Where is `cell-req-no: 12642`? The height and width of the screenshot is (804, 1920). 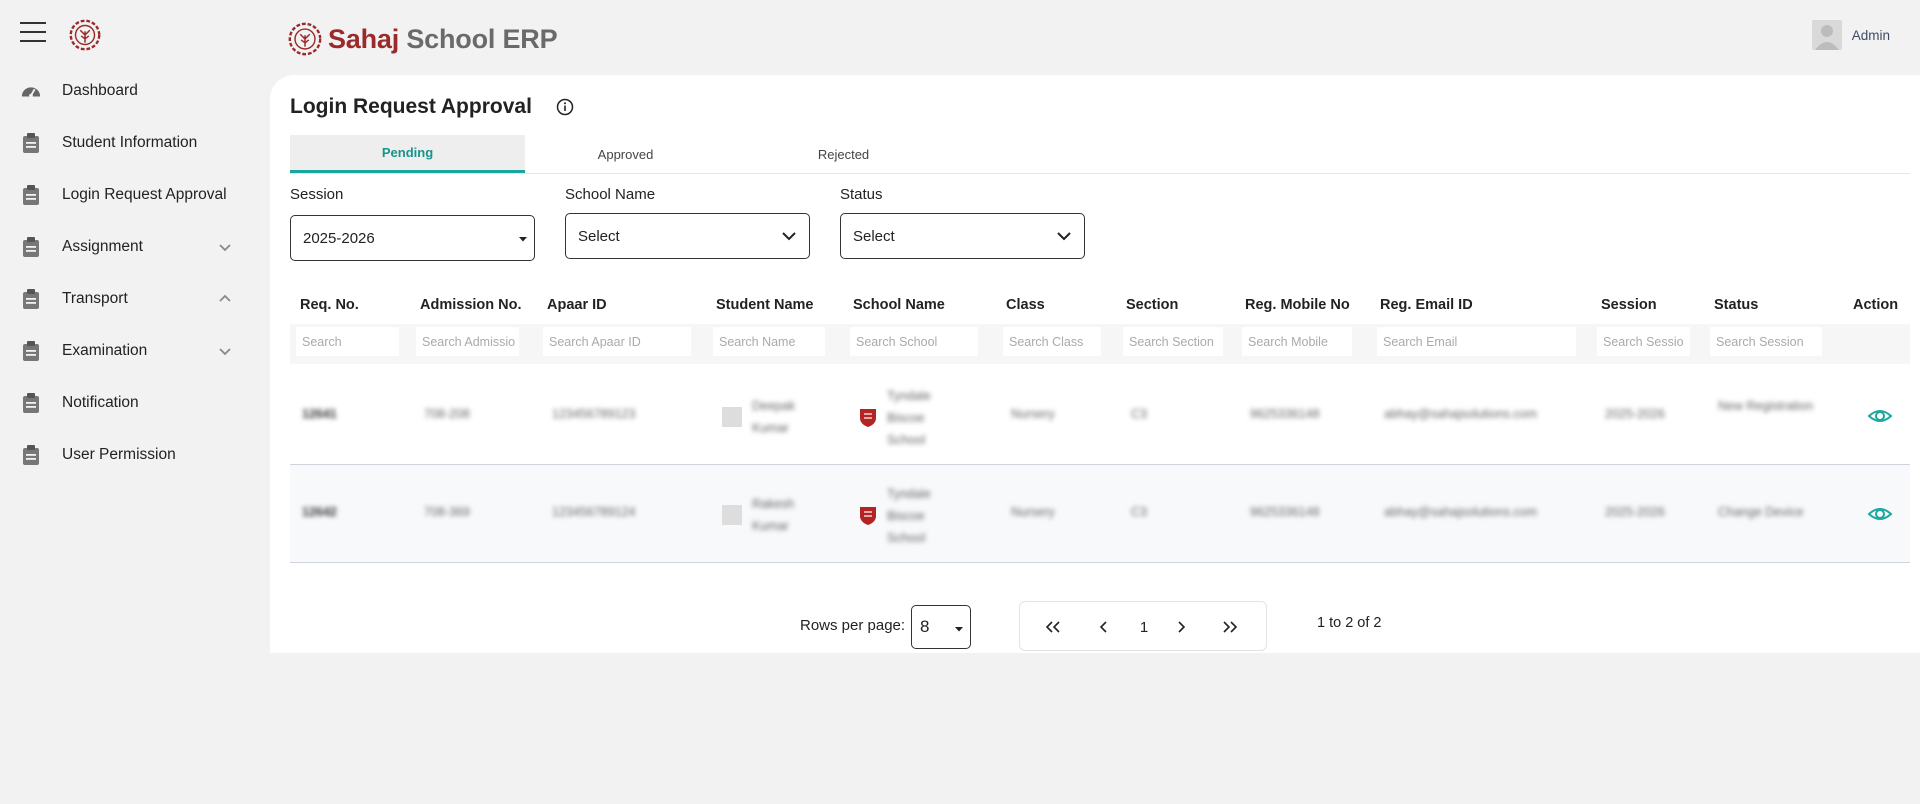
cell-req-no: 12642 is located at coordinates (319, 512).